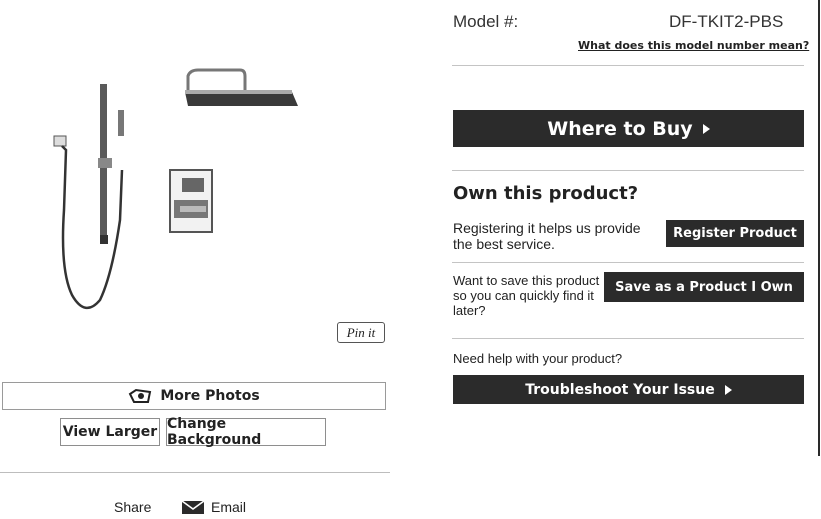  I want to click on share-label: Share, so click(133, 507).